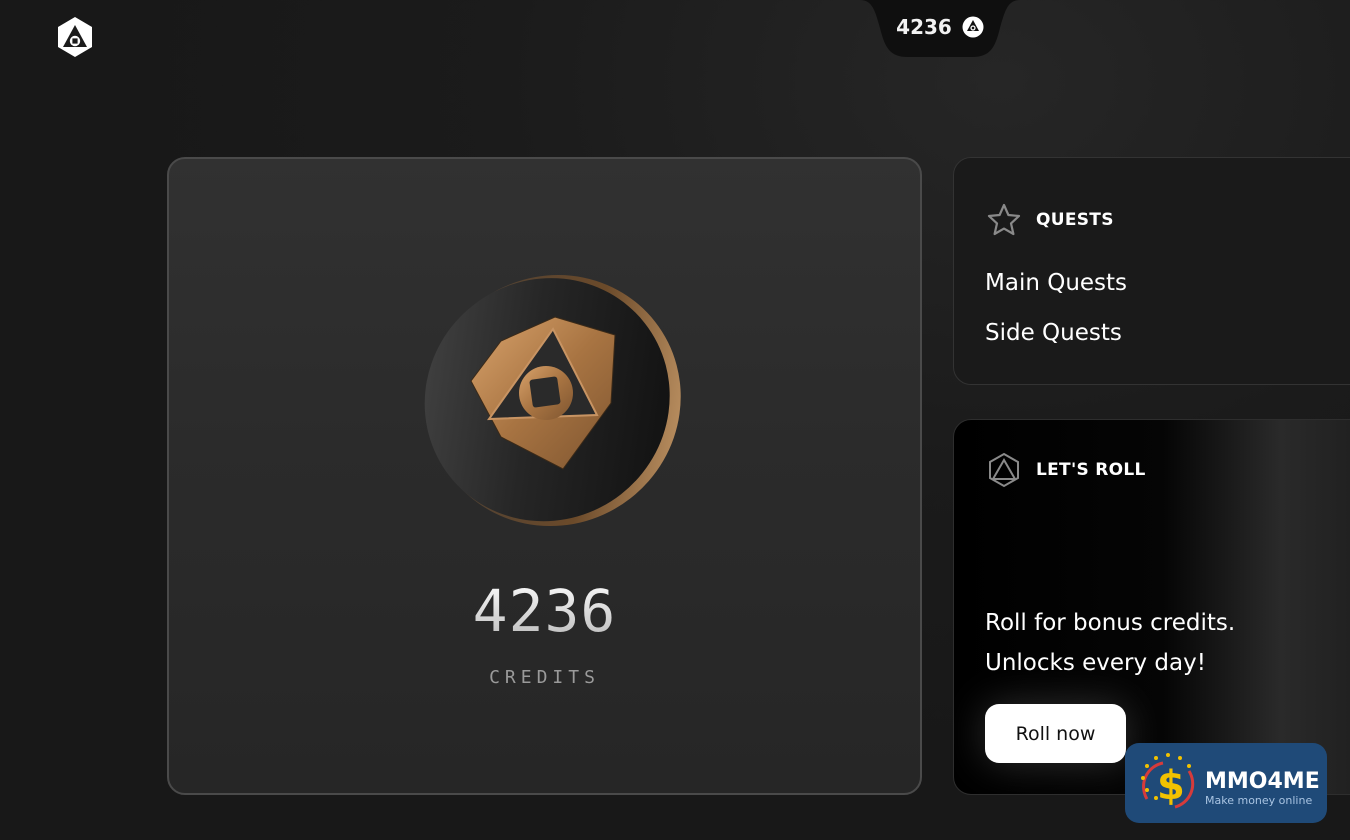 Image resolution: width=1350 pixels, height=840 pixels. What do you see at coordinates (1053, 333) in the screenshot?
I see `side-quests-link: Side Quests` at bounding box center [1053, 333].